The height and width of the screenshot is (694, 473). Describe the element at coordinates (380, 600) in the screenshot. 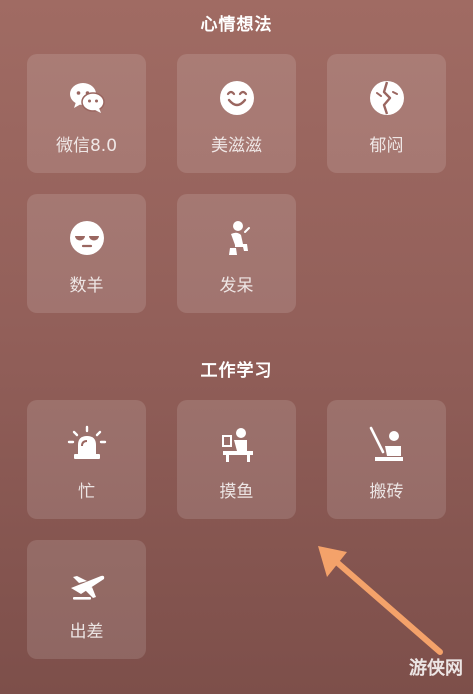

I see `annotation-arrow` at that location.